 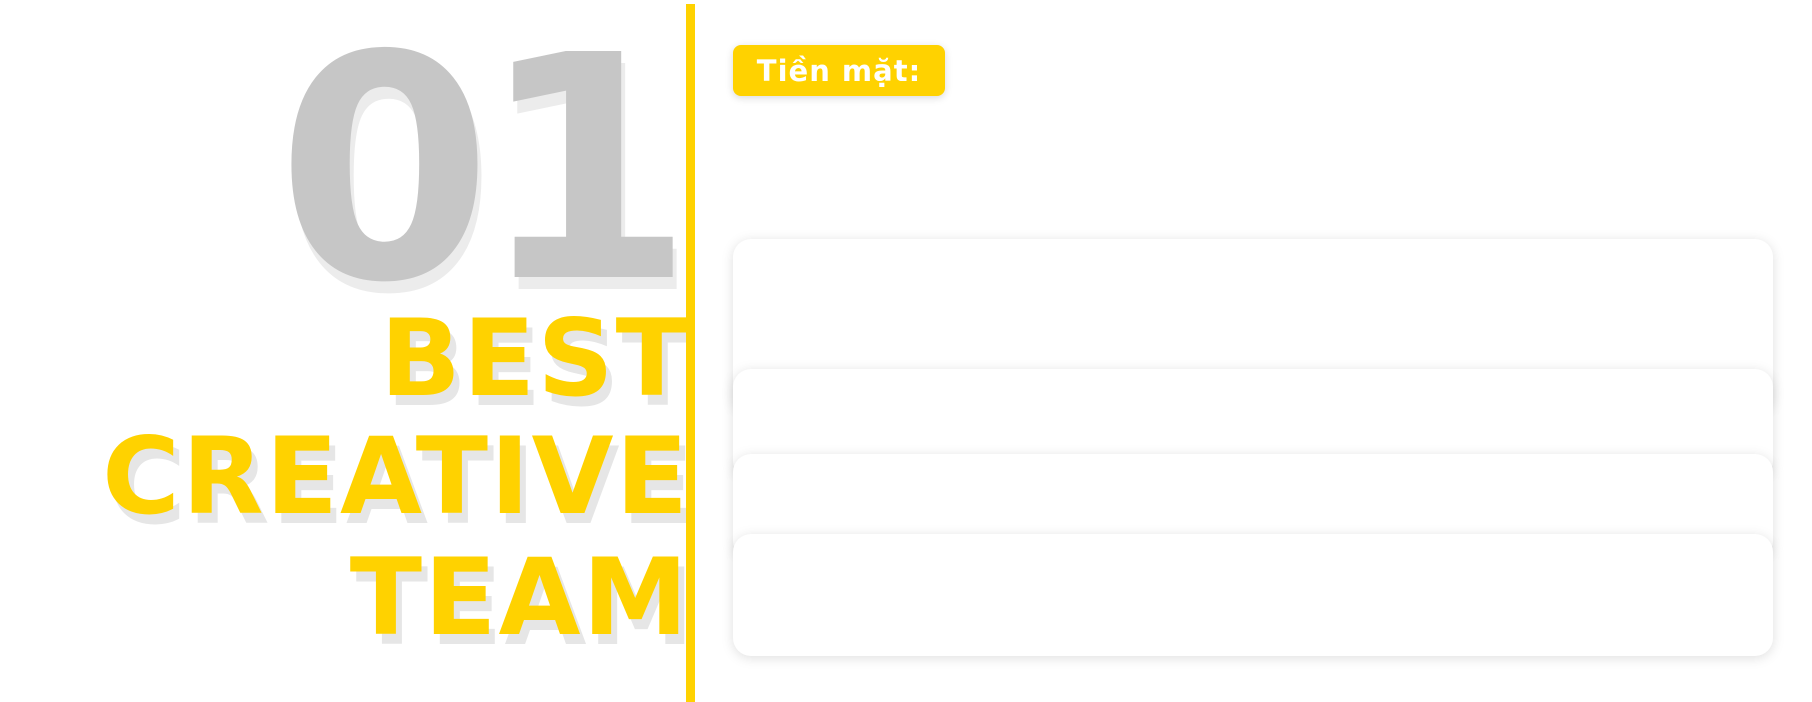 I want to click on cash-label-badge: Tiền mặt:, so click(x=839, y=70).